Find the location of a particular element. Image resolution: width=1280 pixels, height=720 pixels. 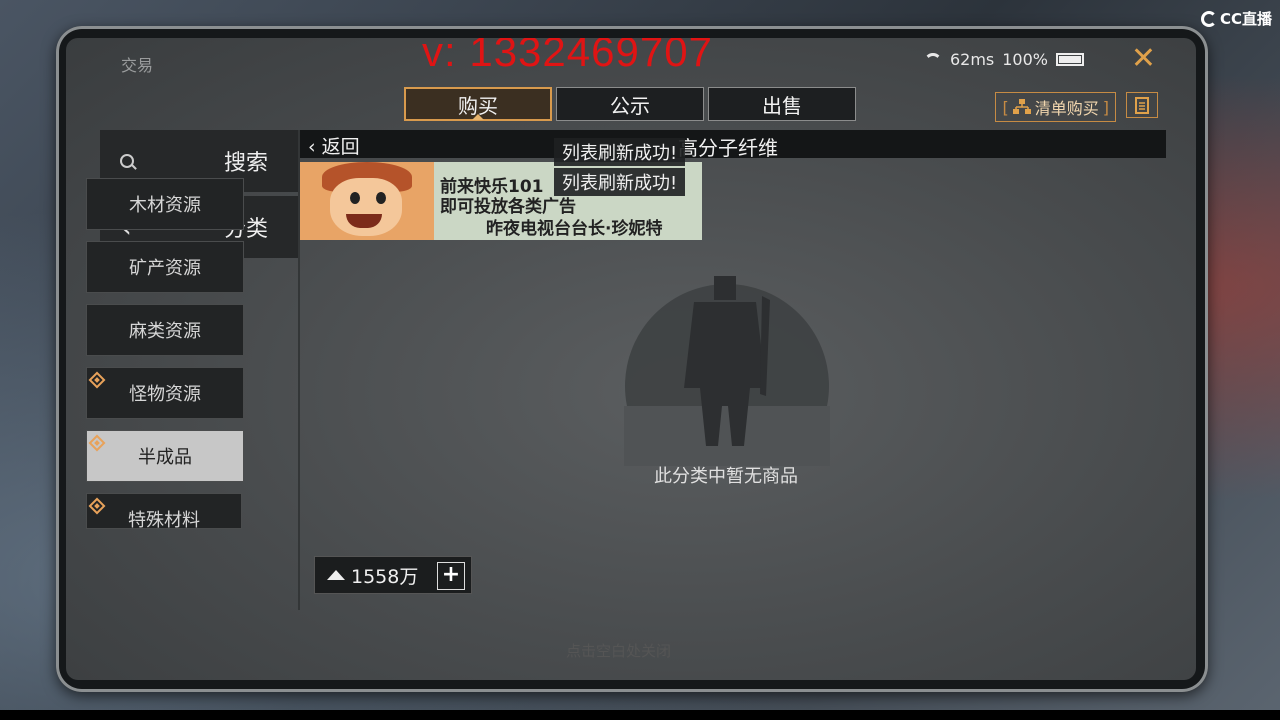

category-item-wood: 木材资源 is located at coordinates (165, 204).